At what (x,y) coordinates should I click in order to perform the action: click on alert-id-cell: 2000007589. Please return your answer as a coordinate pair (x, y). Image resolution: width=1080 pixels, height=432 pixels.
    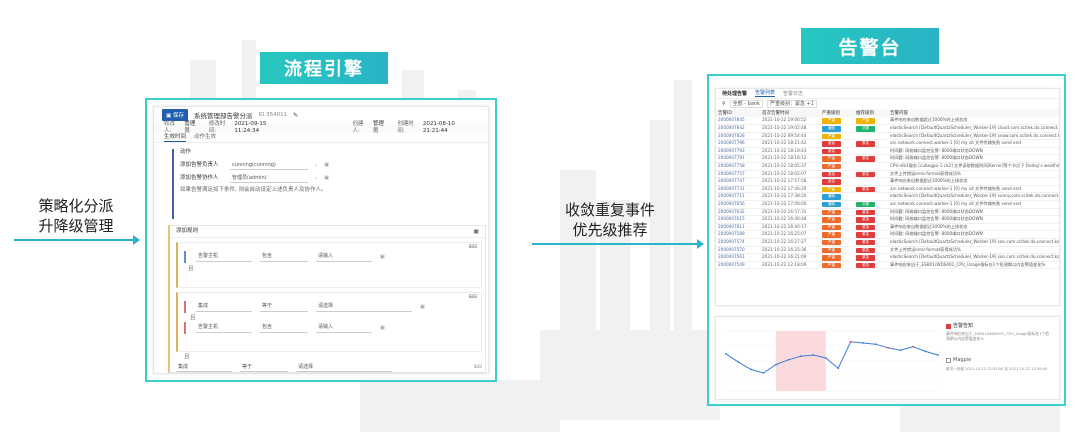
    Looking at the image, I should click on (738, 234).